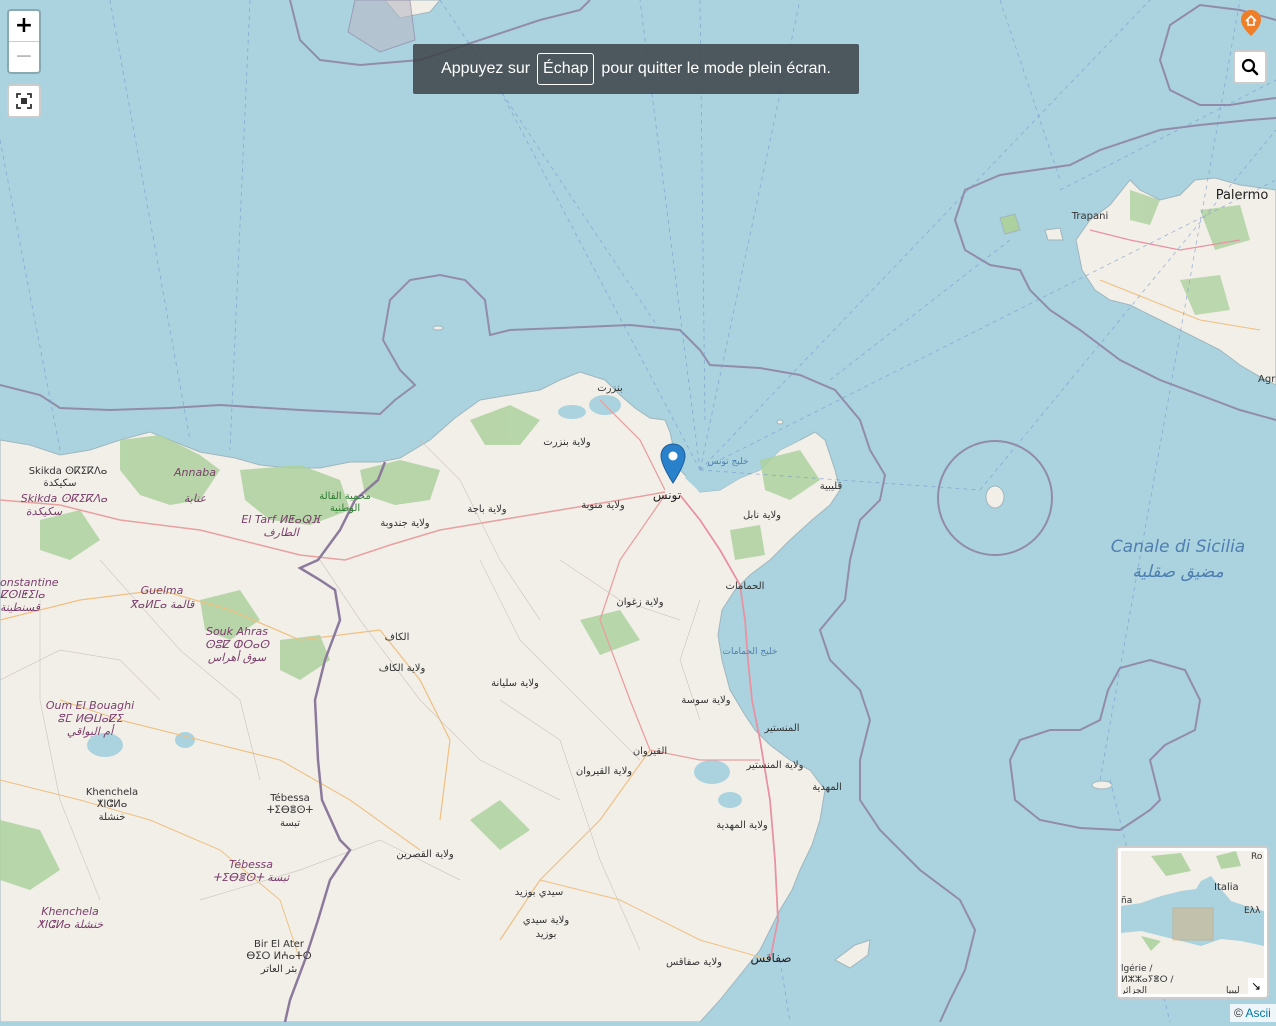  Describe the element at coordinates (279, 944) in the screenshot. I see `place-bir-1: Bir El Ater` at that location.